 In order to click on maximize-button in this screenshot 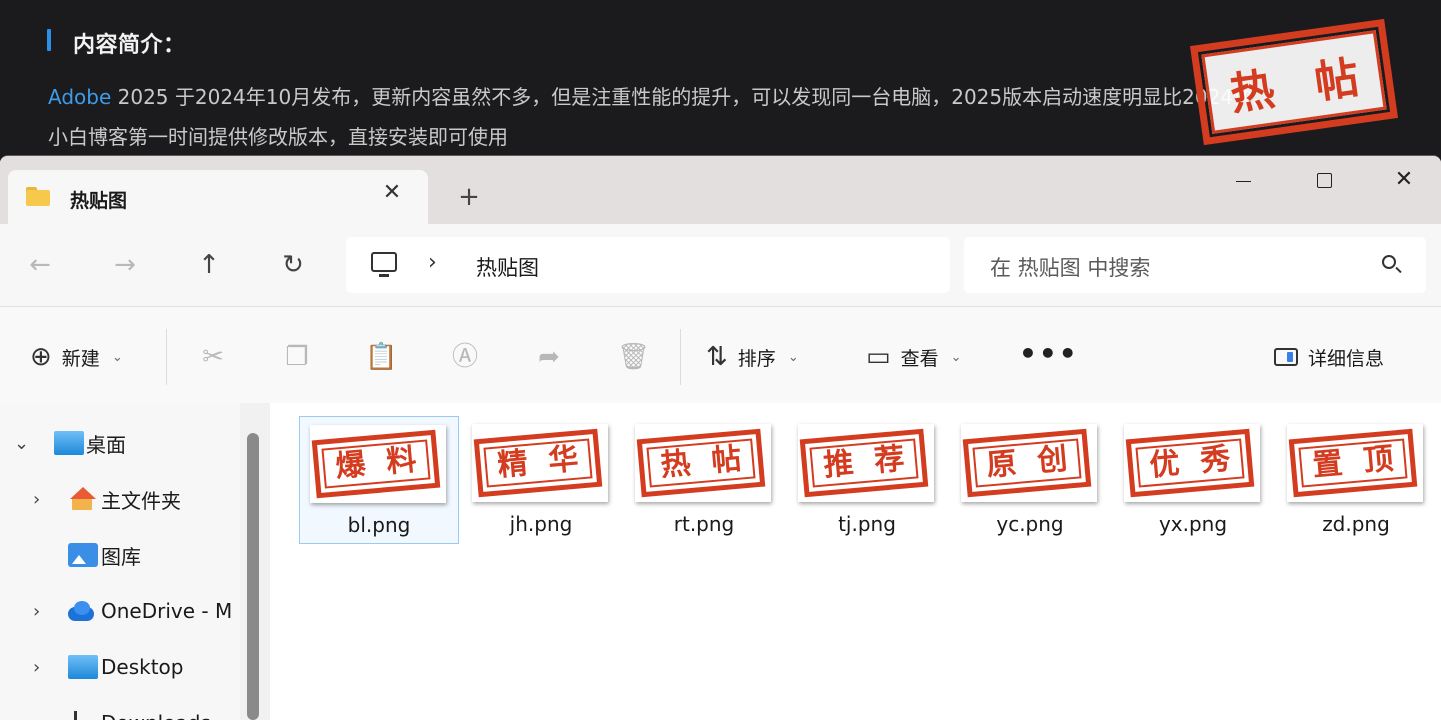, I will do `click(1324, 181)`.